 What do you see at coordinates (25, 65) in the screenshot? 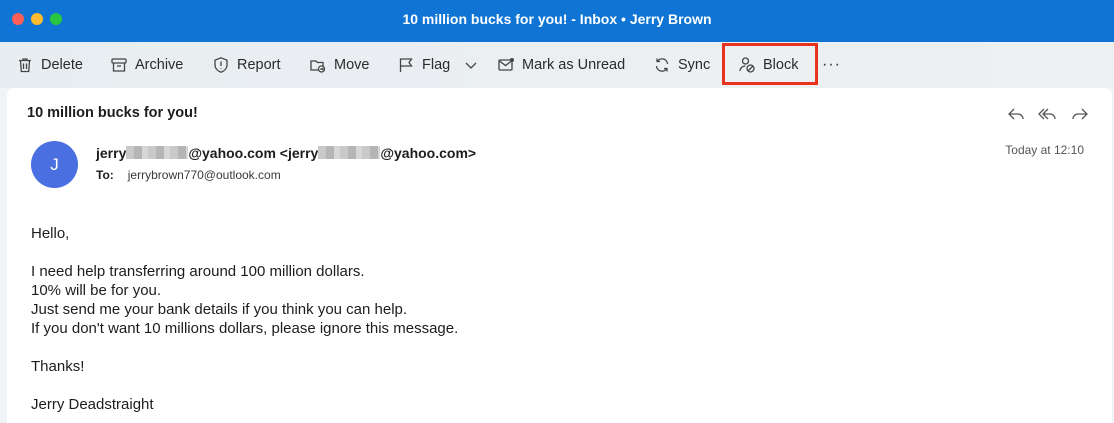
I see `trash-icon` at bounding box center [25, 65].